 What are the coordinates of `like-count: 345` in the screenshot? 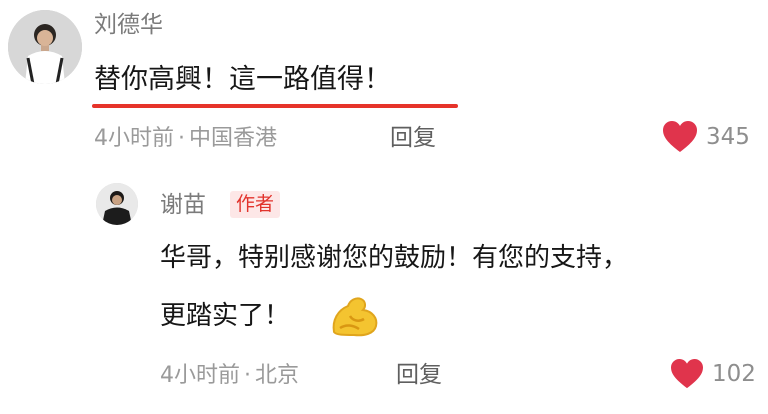 It's located at (728, 137).